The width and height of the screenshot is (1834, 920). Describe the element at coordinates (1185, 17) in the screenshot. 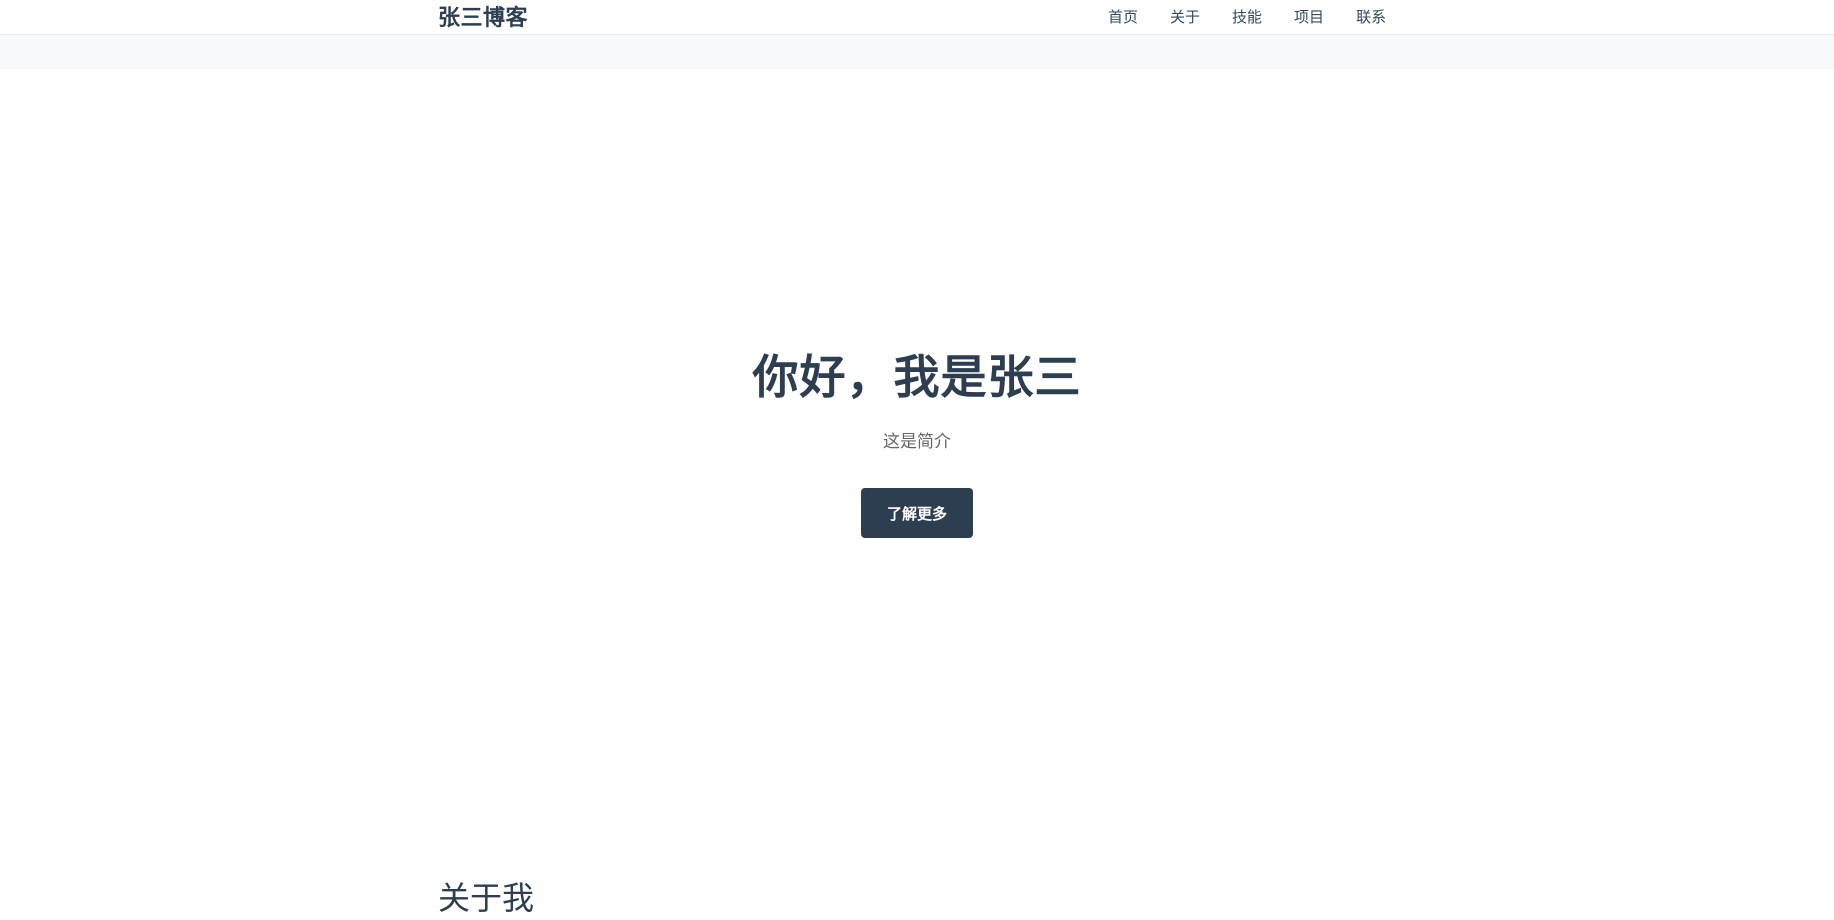

I see `nav-link-about: 关于` at that location.